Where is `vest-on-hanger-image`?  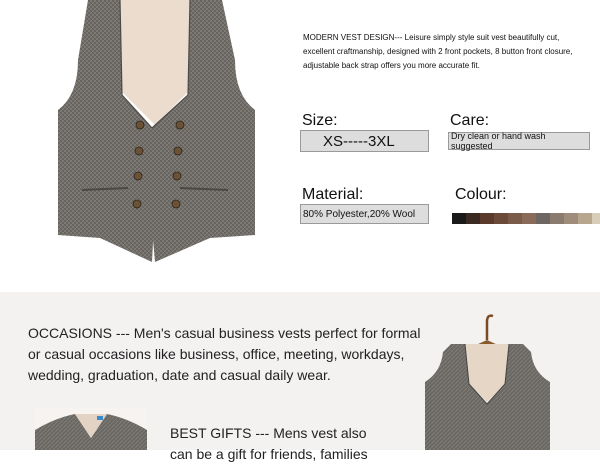 vest-on-hanger-image is located at coordinates (487, 382).